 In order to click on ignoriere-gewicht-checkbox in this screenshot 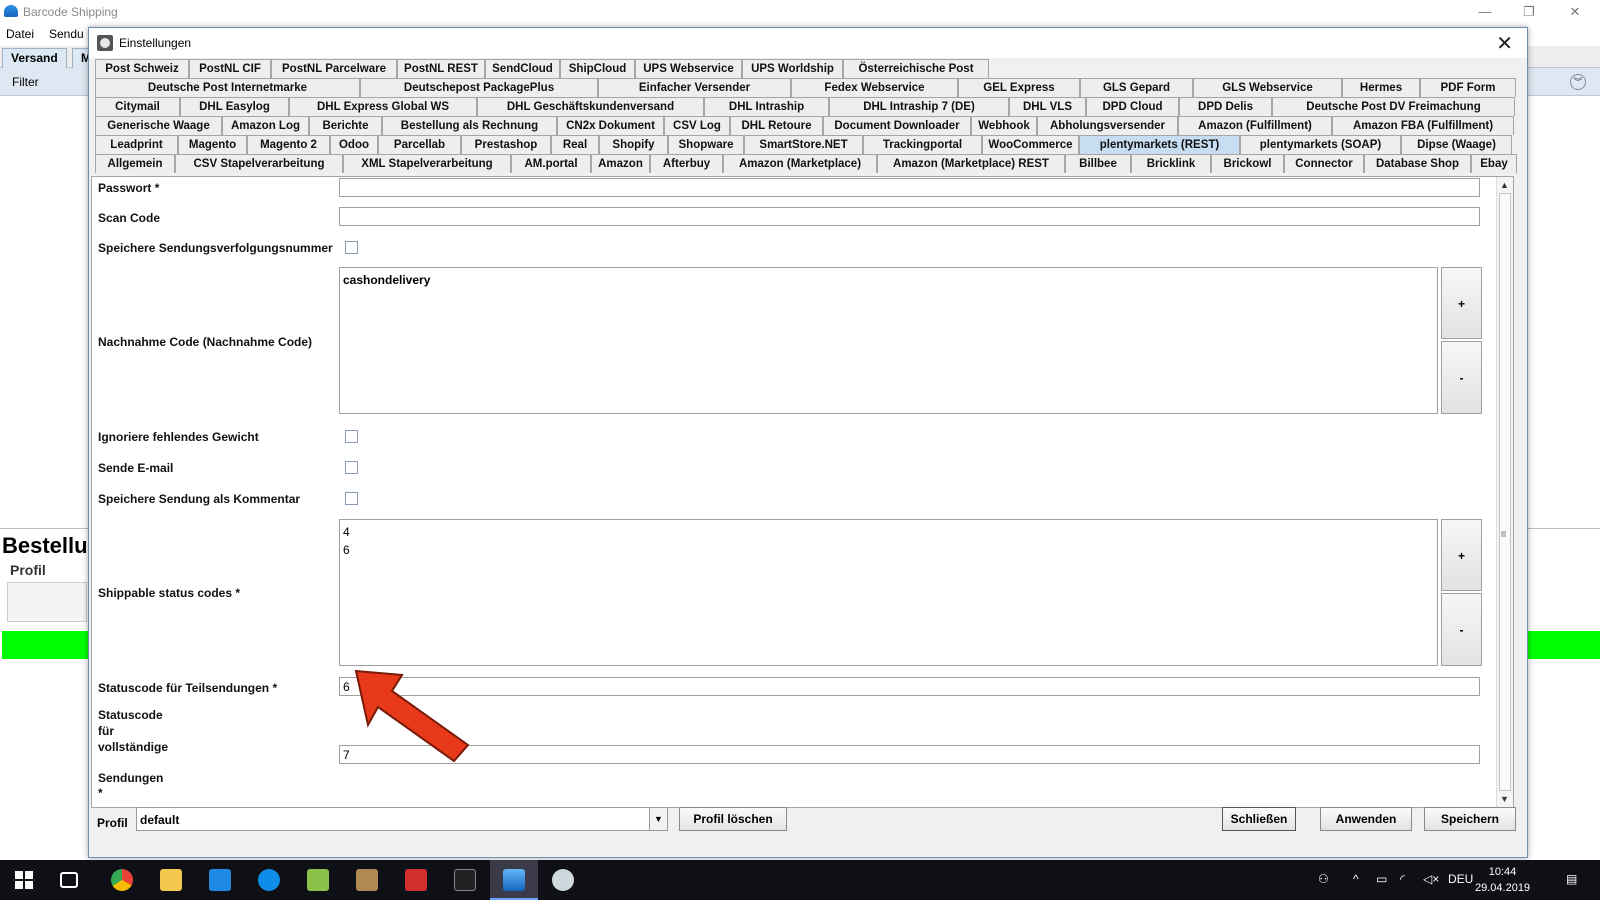, I will do `click(351, 436)`.